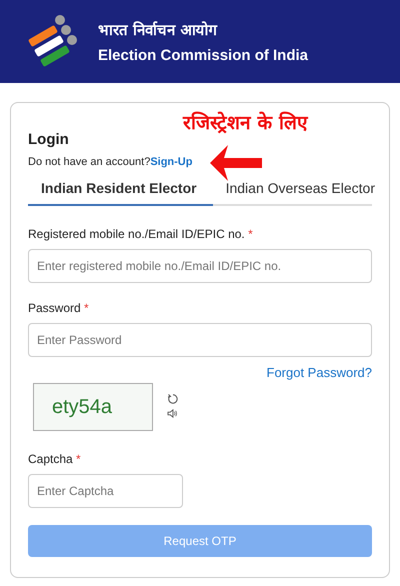 This screenshot has width=400, height=586. I want to click on signup-prompt: Do not have an account?, so click(89, 162).